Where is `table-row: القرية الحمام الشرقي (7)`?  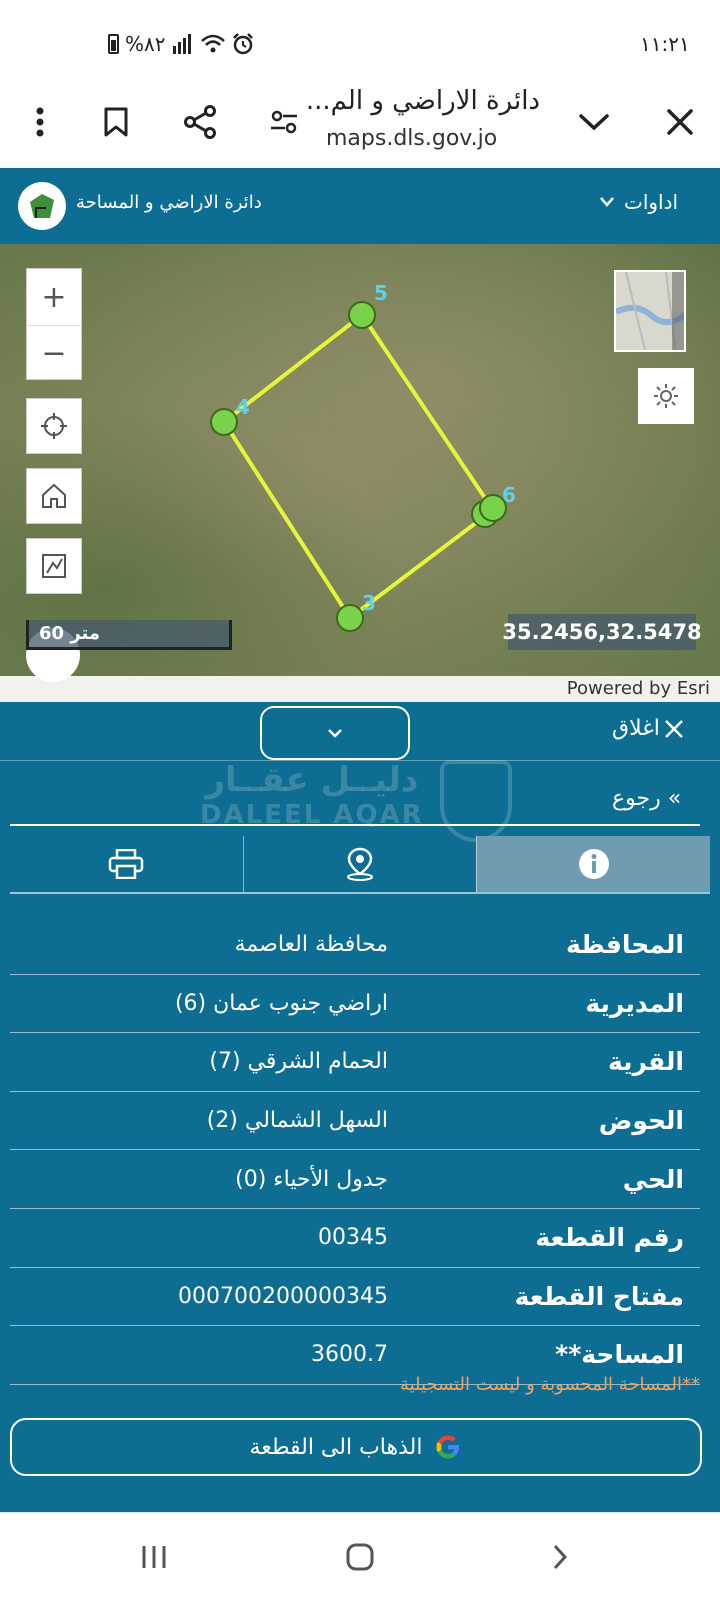
table-row: القرية الحمام الشرقي (7) is located at coordinates (355, 1062).